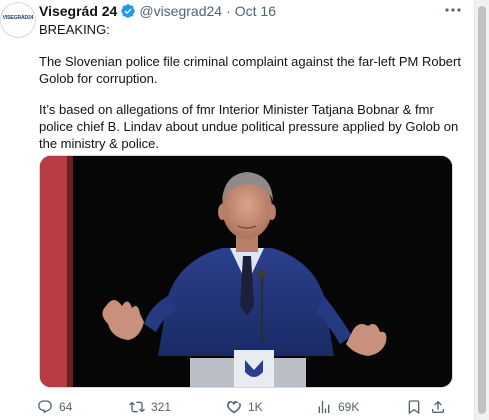  I want to click on tweet-paragraph: BREAKING:, so click(74, 29).